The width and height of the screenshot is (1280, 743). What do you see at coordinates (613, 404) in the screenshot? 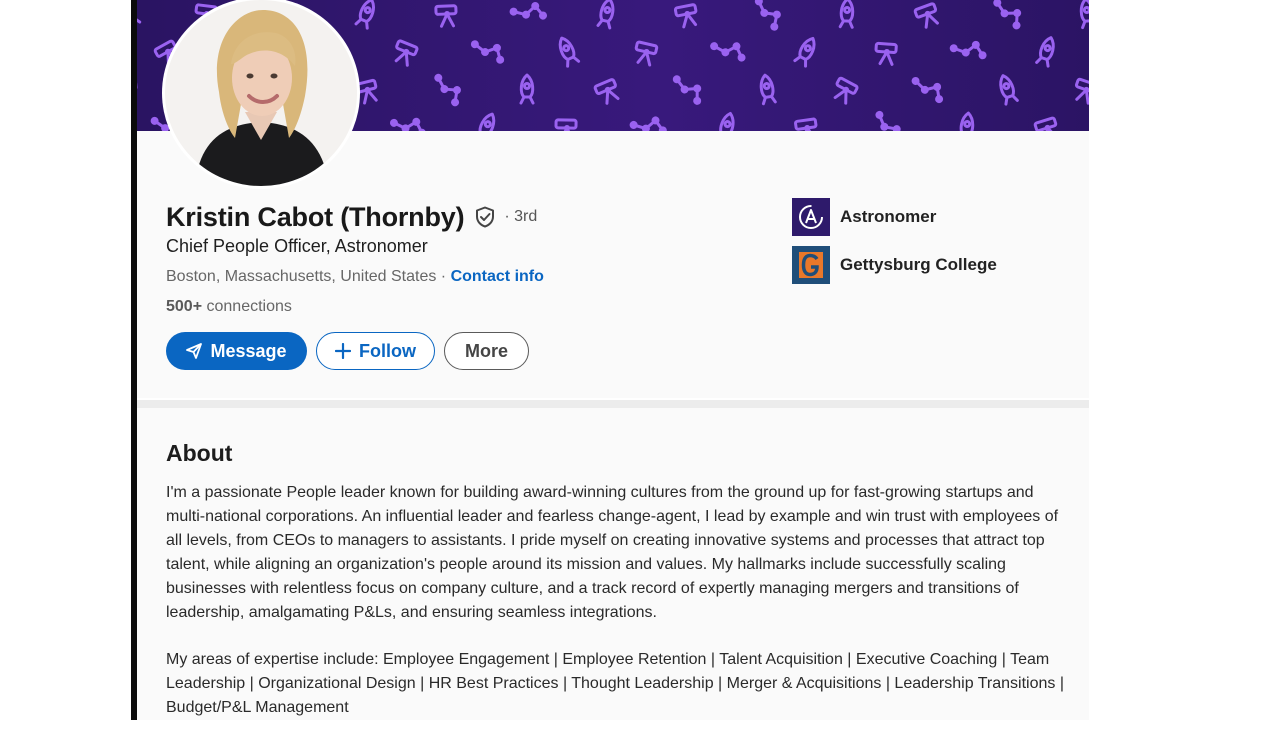
I see `section-divider` at bounding box center [613, 404].